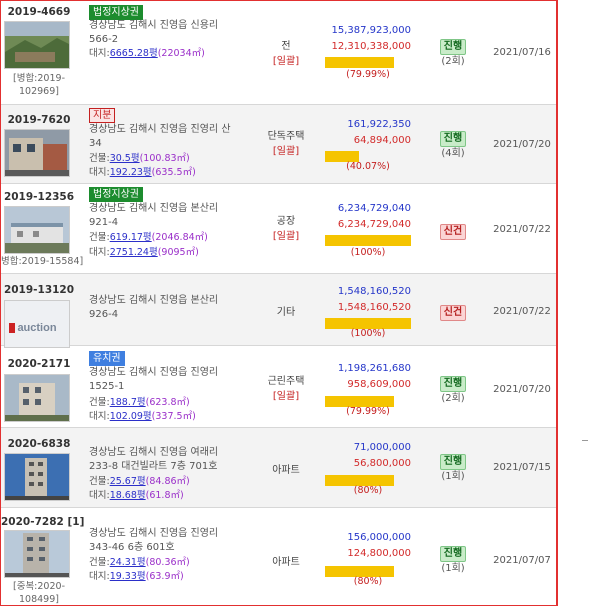  What do you see at coordinates (286, 136) in the screenshot?
I see `use-label: 단독주택` at bounding box center [286, 136].